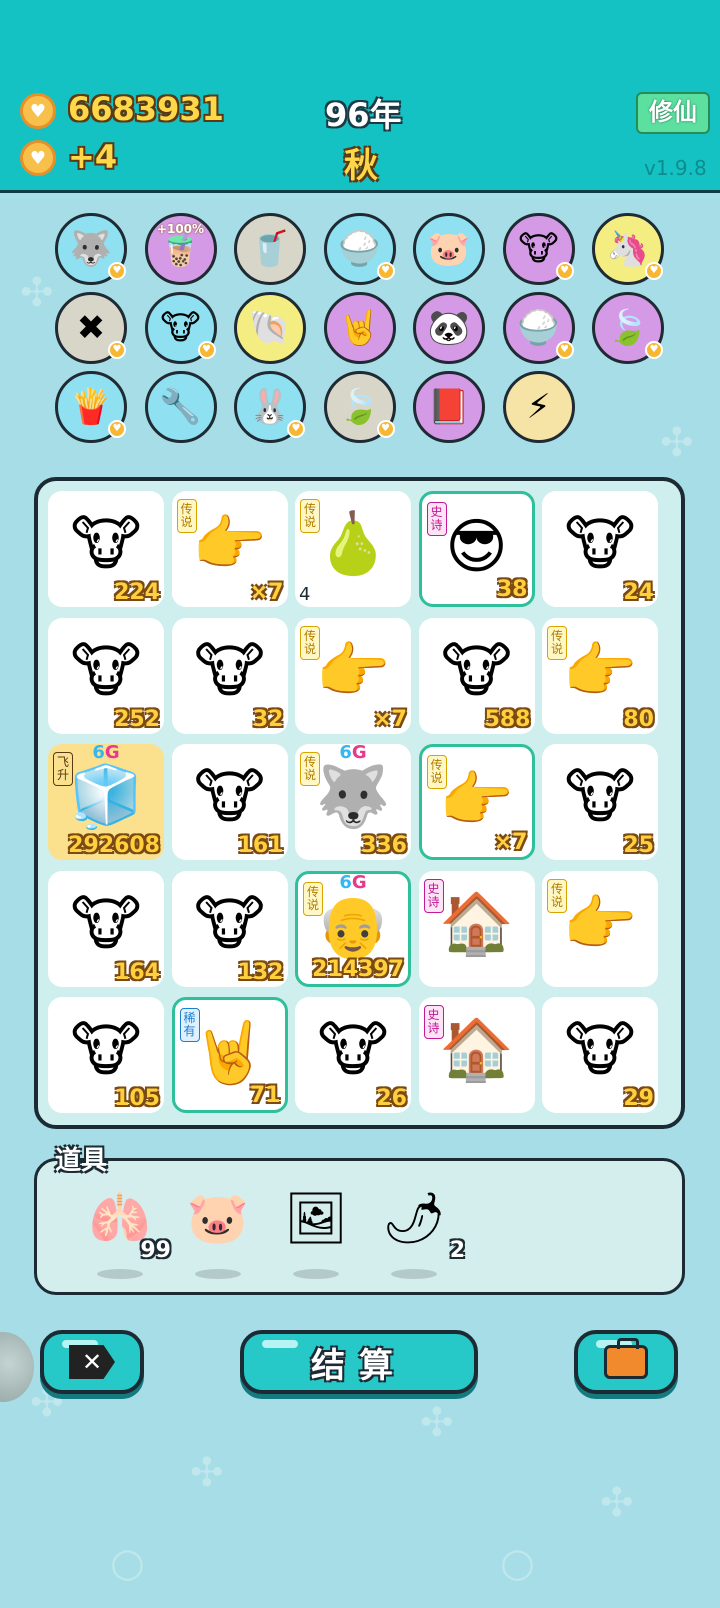 This screenshot has width=720, height=1608. Describe the element at coordinates (305, 594) in the screenshot. I see `cell-count-left: 4` at that location.